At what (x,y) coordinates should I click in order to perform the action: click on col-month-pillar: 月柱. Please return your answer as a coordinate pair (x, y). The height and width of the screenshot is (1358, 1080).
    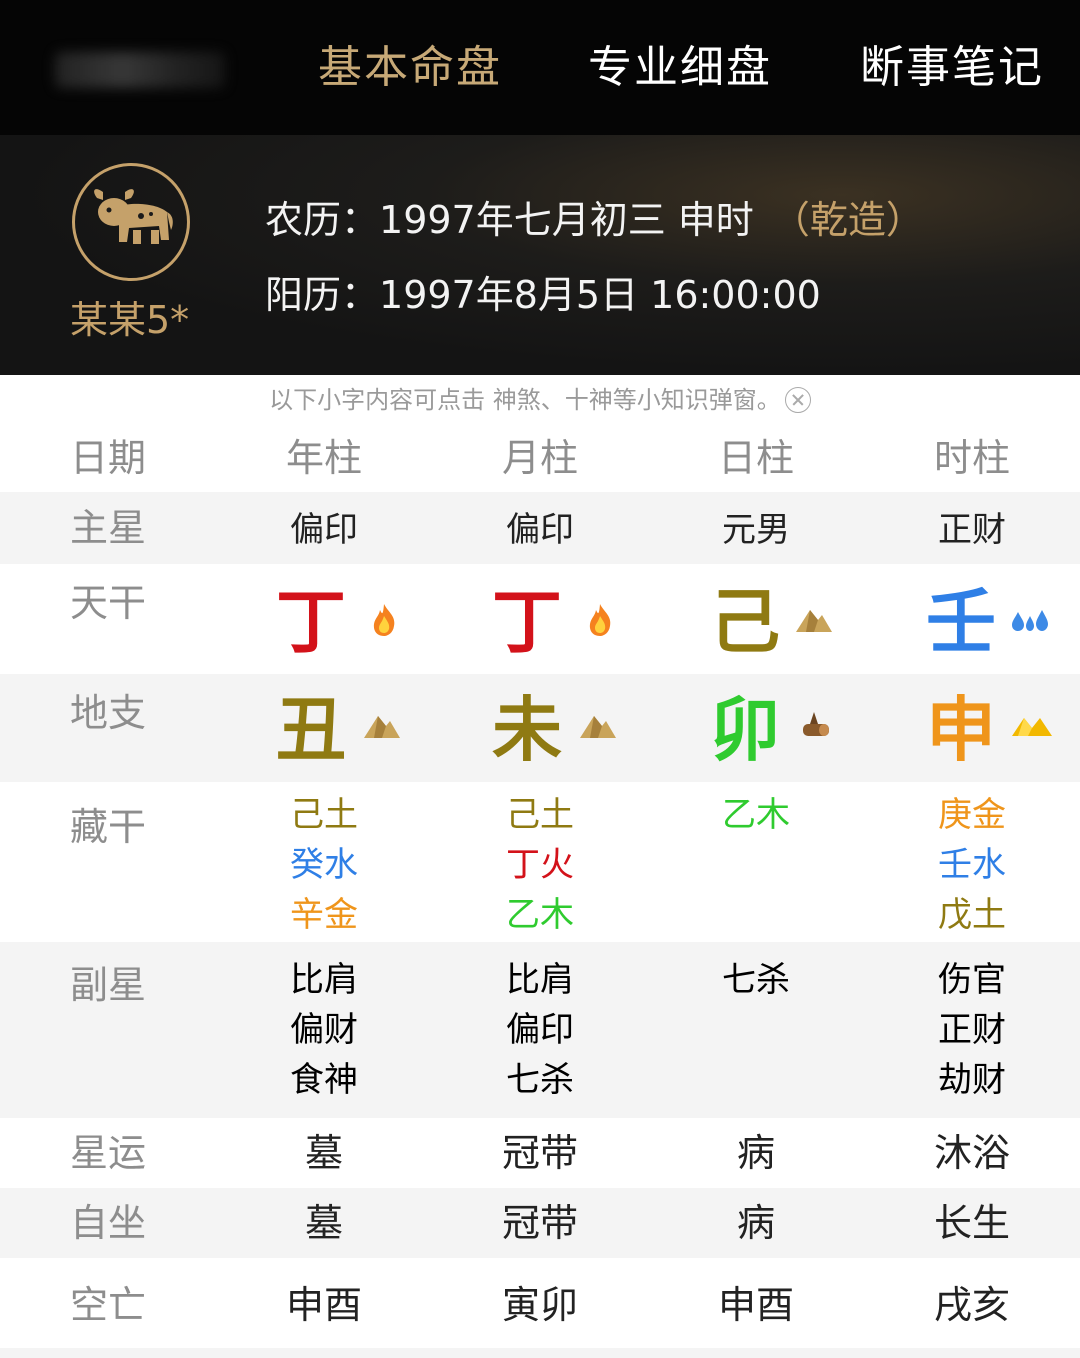
    Looking at the image, I should click on (539, 458).